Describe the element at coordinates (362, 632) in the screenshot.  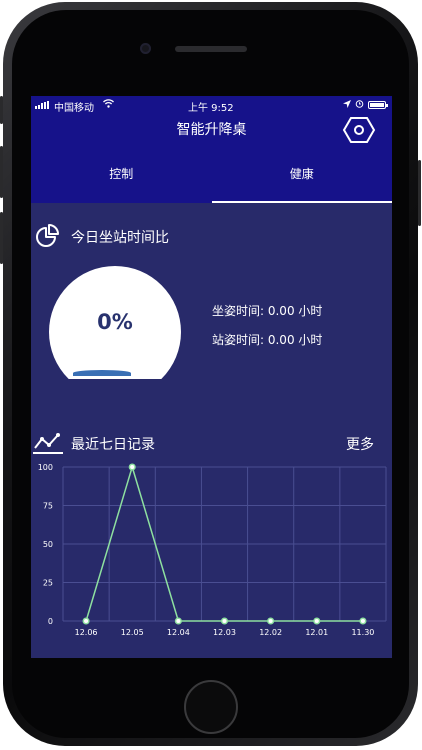
I see `x-tick-label: 11.30` at that location.